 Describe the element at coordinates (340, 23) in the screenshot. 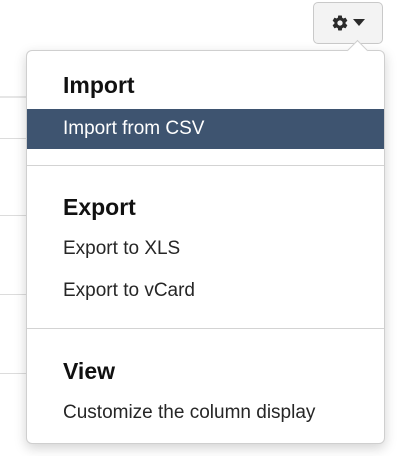

I see `gear-icon` at that location.